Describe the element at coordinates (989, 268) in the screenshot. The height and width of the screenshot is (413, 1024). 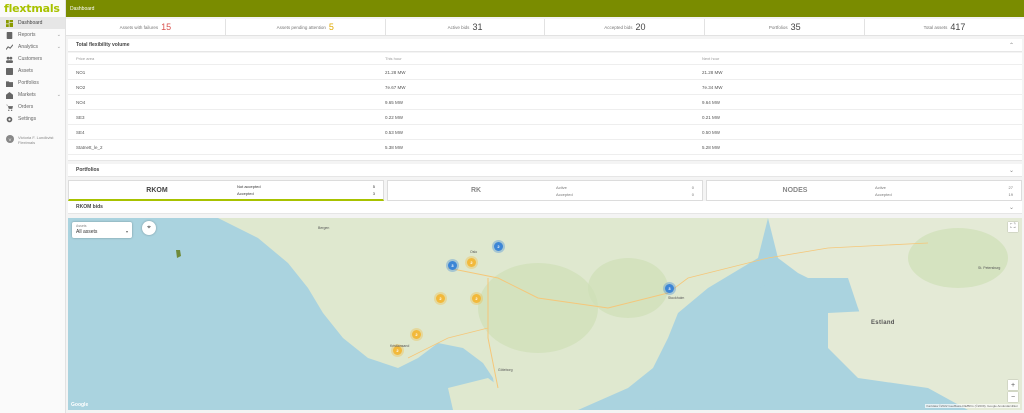
I see `map-label-petersburg: St. Petersburg` at that location.